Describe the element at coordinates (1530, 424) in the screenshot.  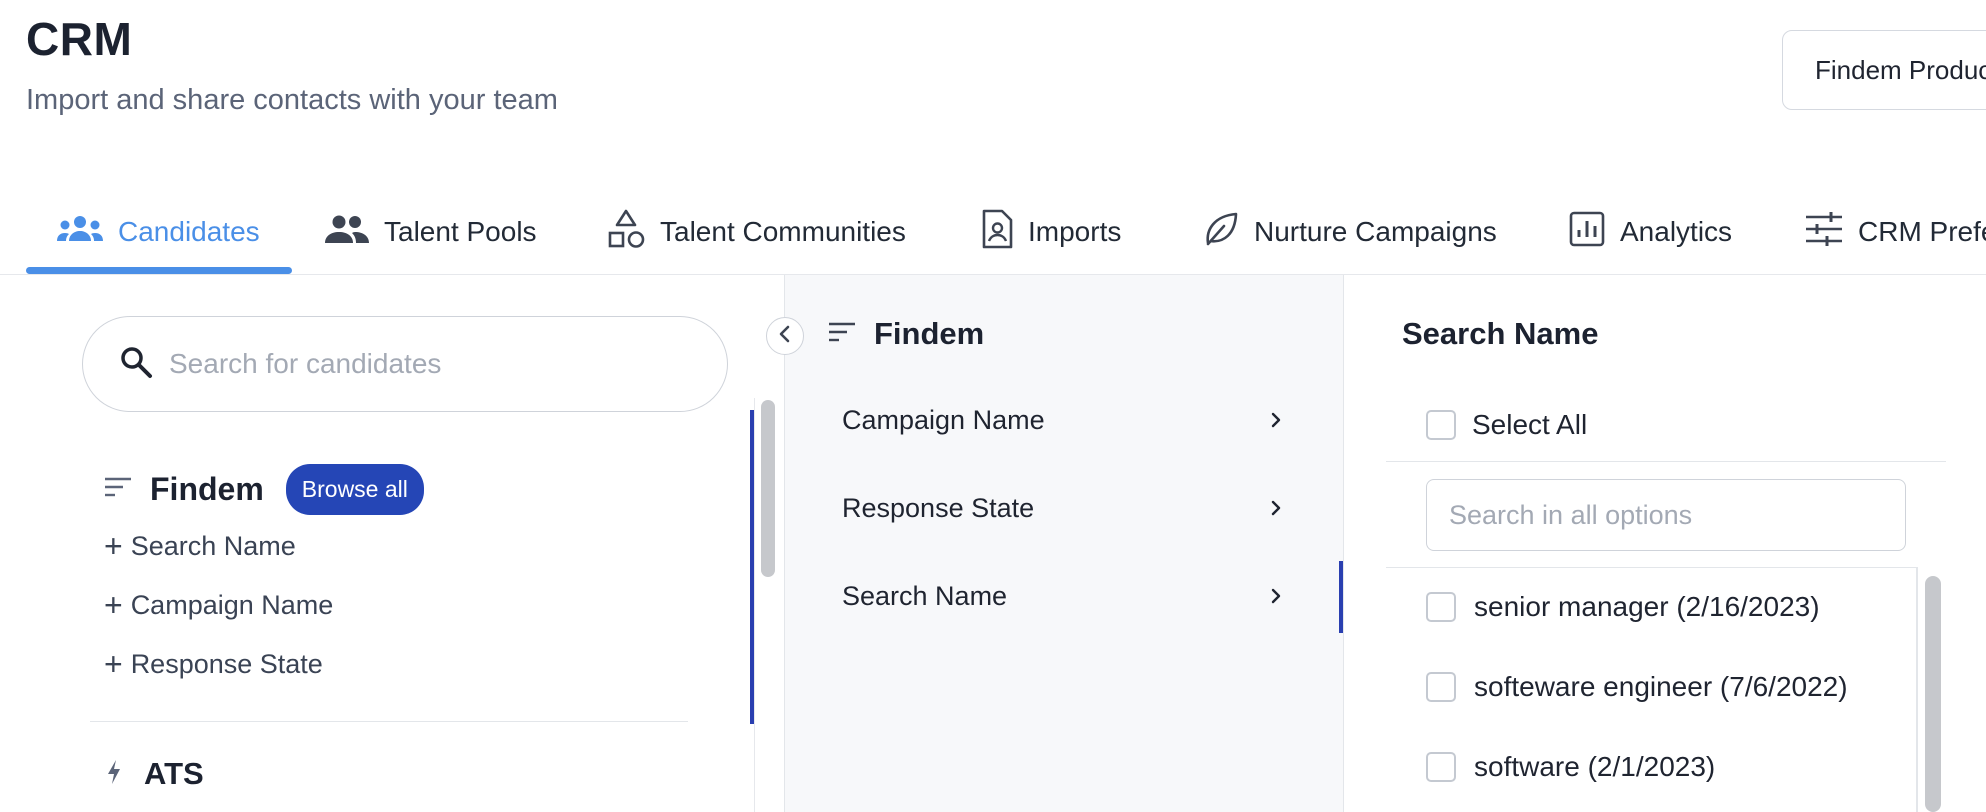
I see `select-all-label: Select All` at that location.